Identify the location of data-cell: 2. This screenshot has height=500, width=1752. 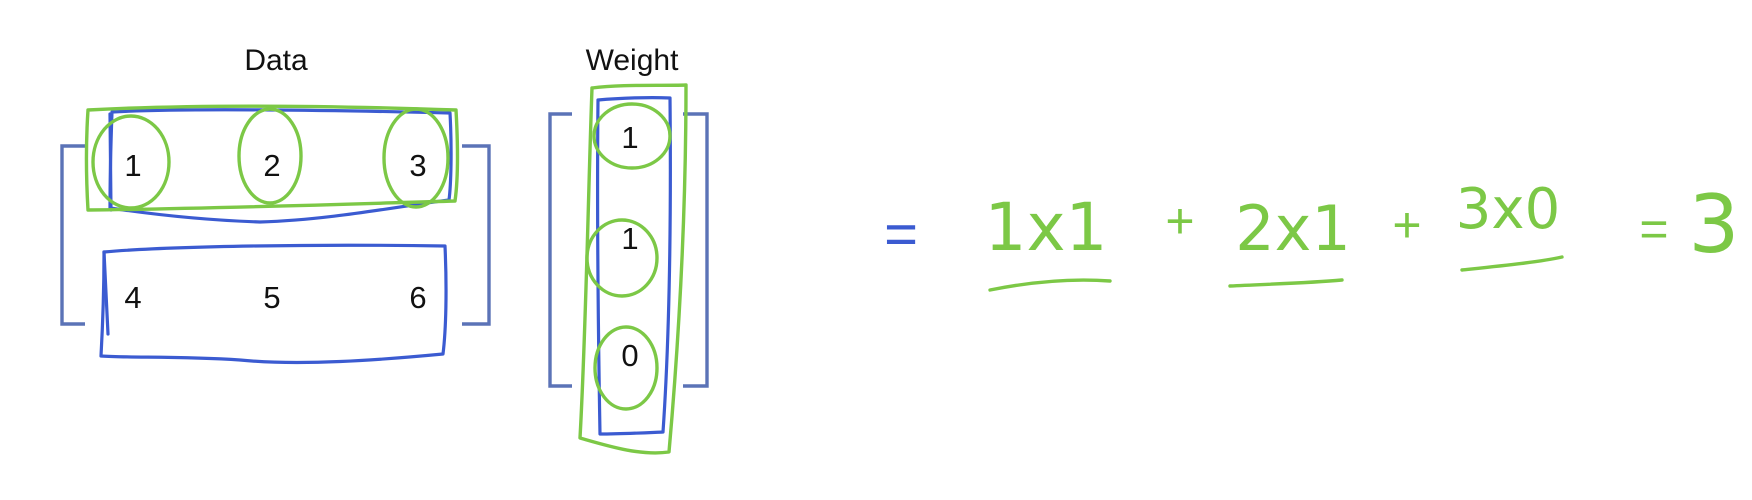
(271, 165).